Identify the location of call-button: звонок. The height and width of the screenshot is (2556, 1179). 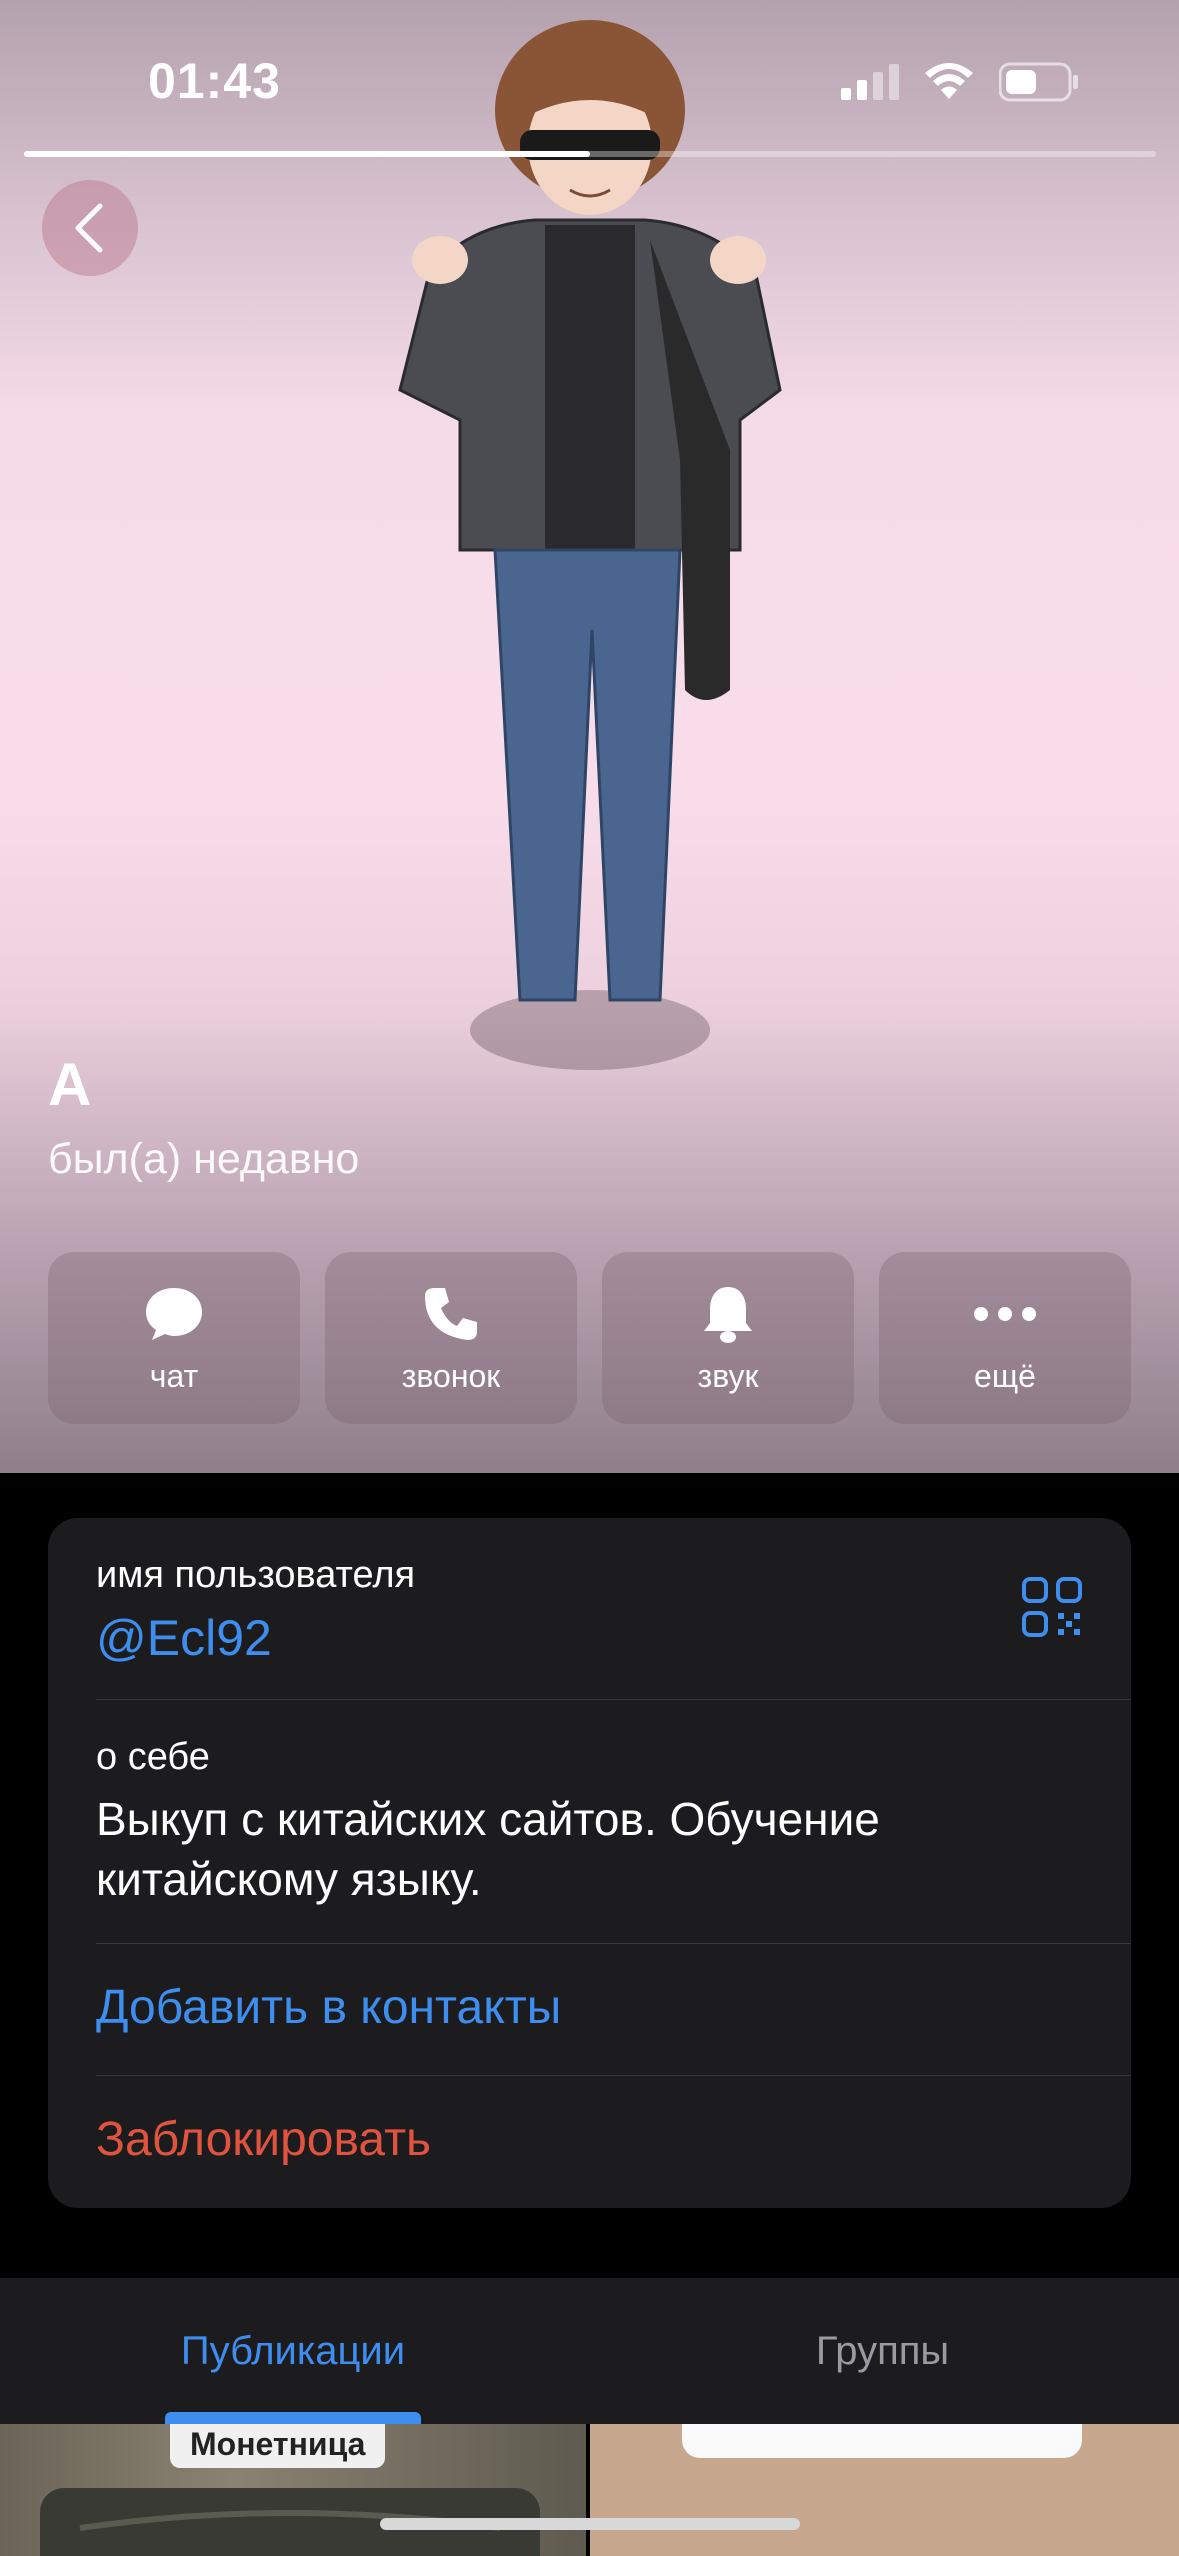
(451, 1338).